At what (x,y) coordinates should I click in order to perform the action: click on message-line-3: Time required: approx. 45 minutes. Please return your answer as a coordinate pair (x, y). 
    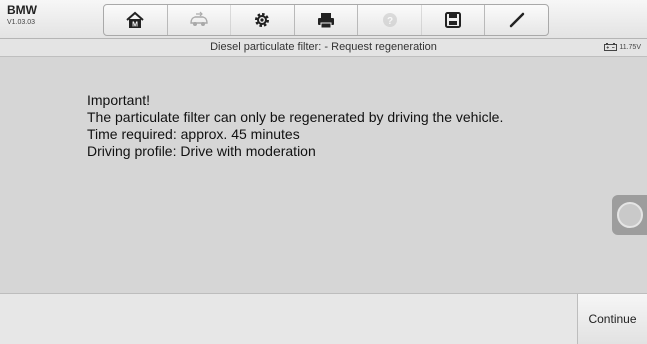
    Looking at the image, I should click on (193, 134).